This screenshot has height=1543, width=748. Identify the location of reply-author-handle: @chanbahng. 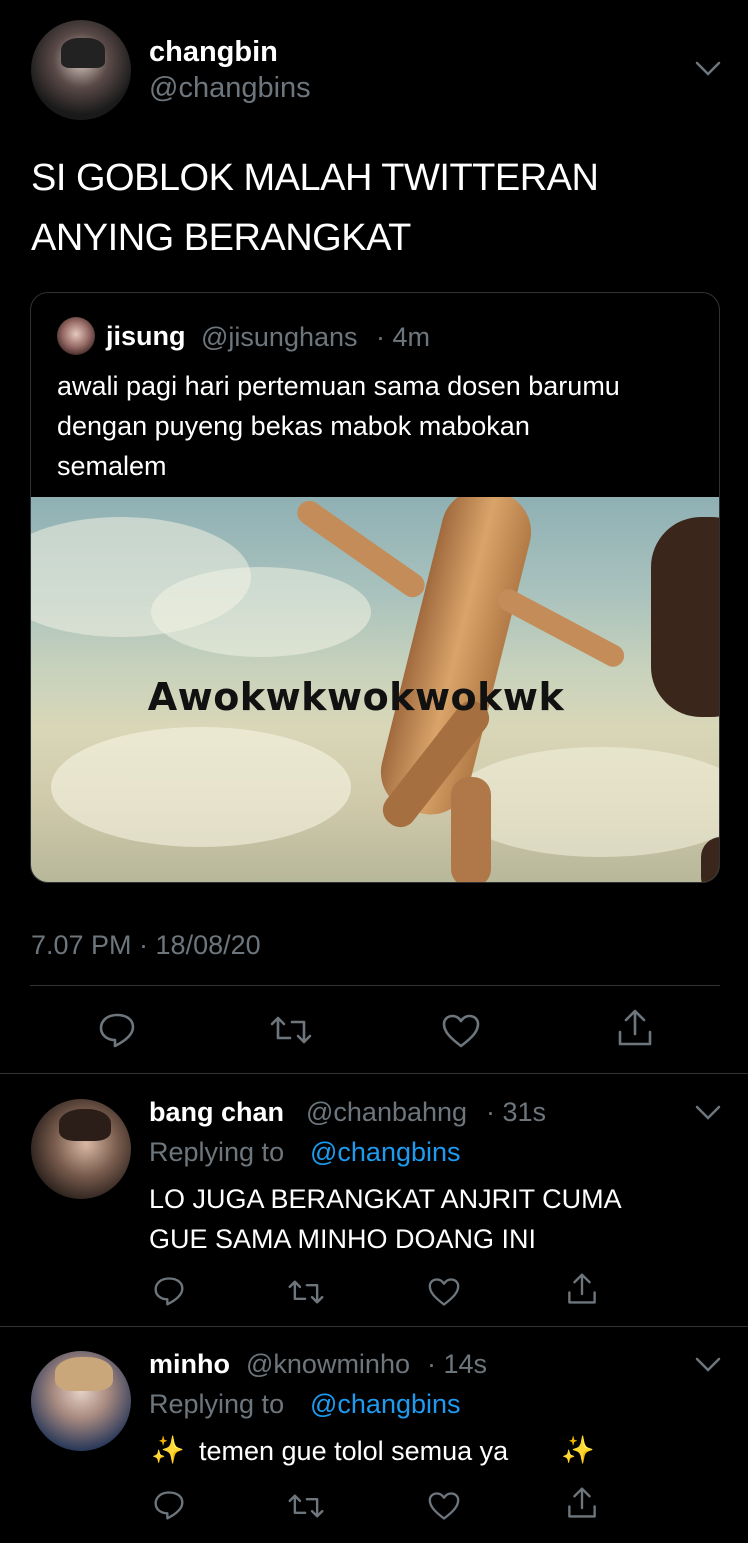
(386, 1112).